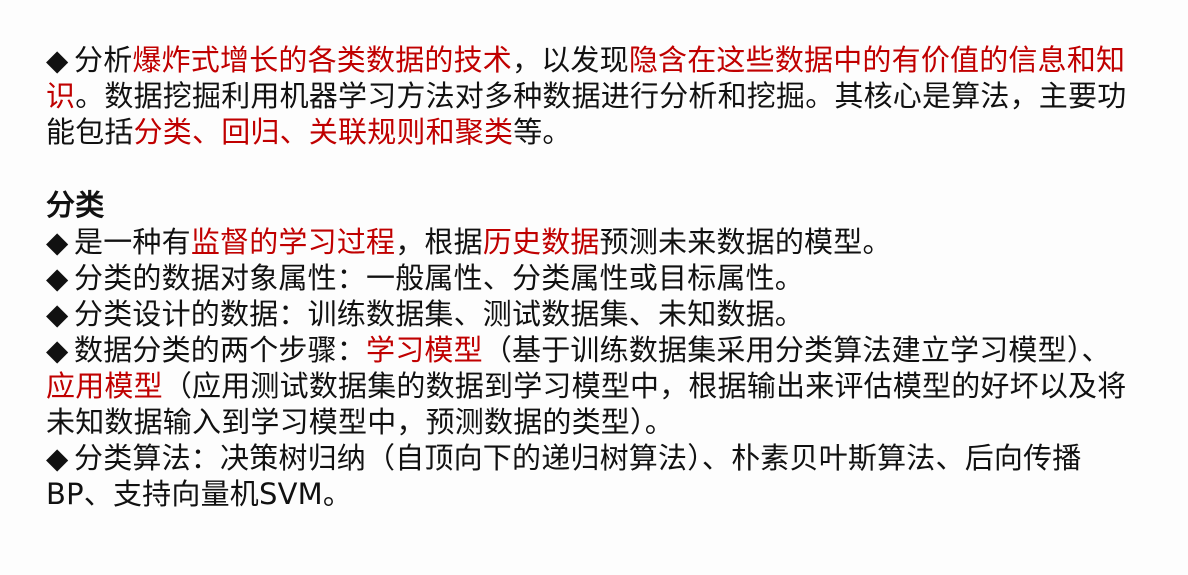 This screenshot has width=1188, height=575. Describe the element at coordinates (796, 350) in the screenshot. I see `item-3-seg-2: （基于训练数据集采用分类算法建立学习模型）、` at that location.